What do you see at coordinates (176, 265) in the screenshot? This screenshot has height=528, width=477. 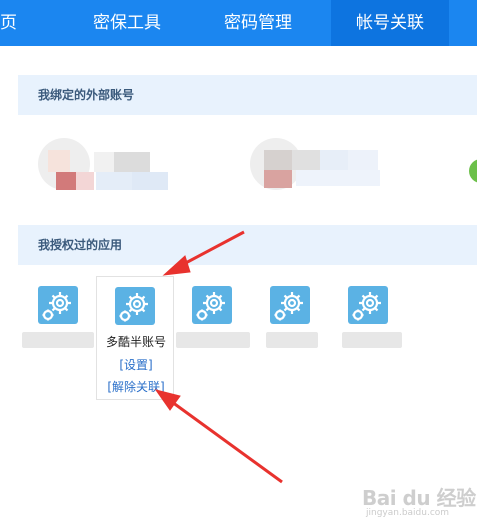 I see `arrow-head-icon` at bounding box center [176, 265].